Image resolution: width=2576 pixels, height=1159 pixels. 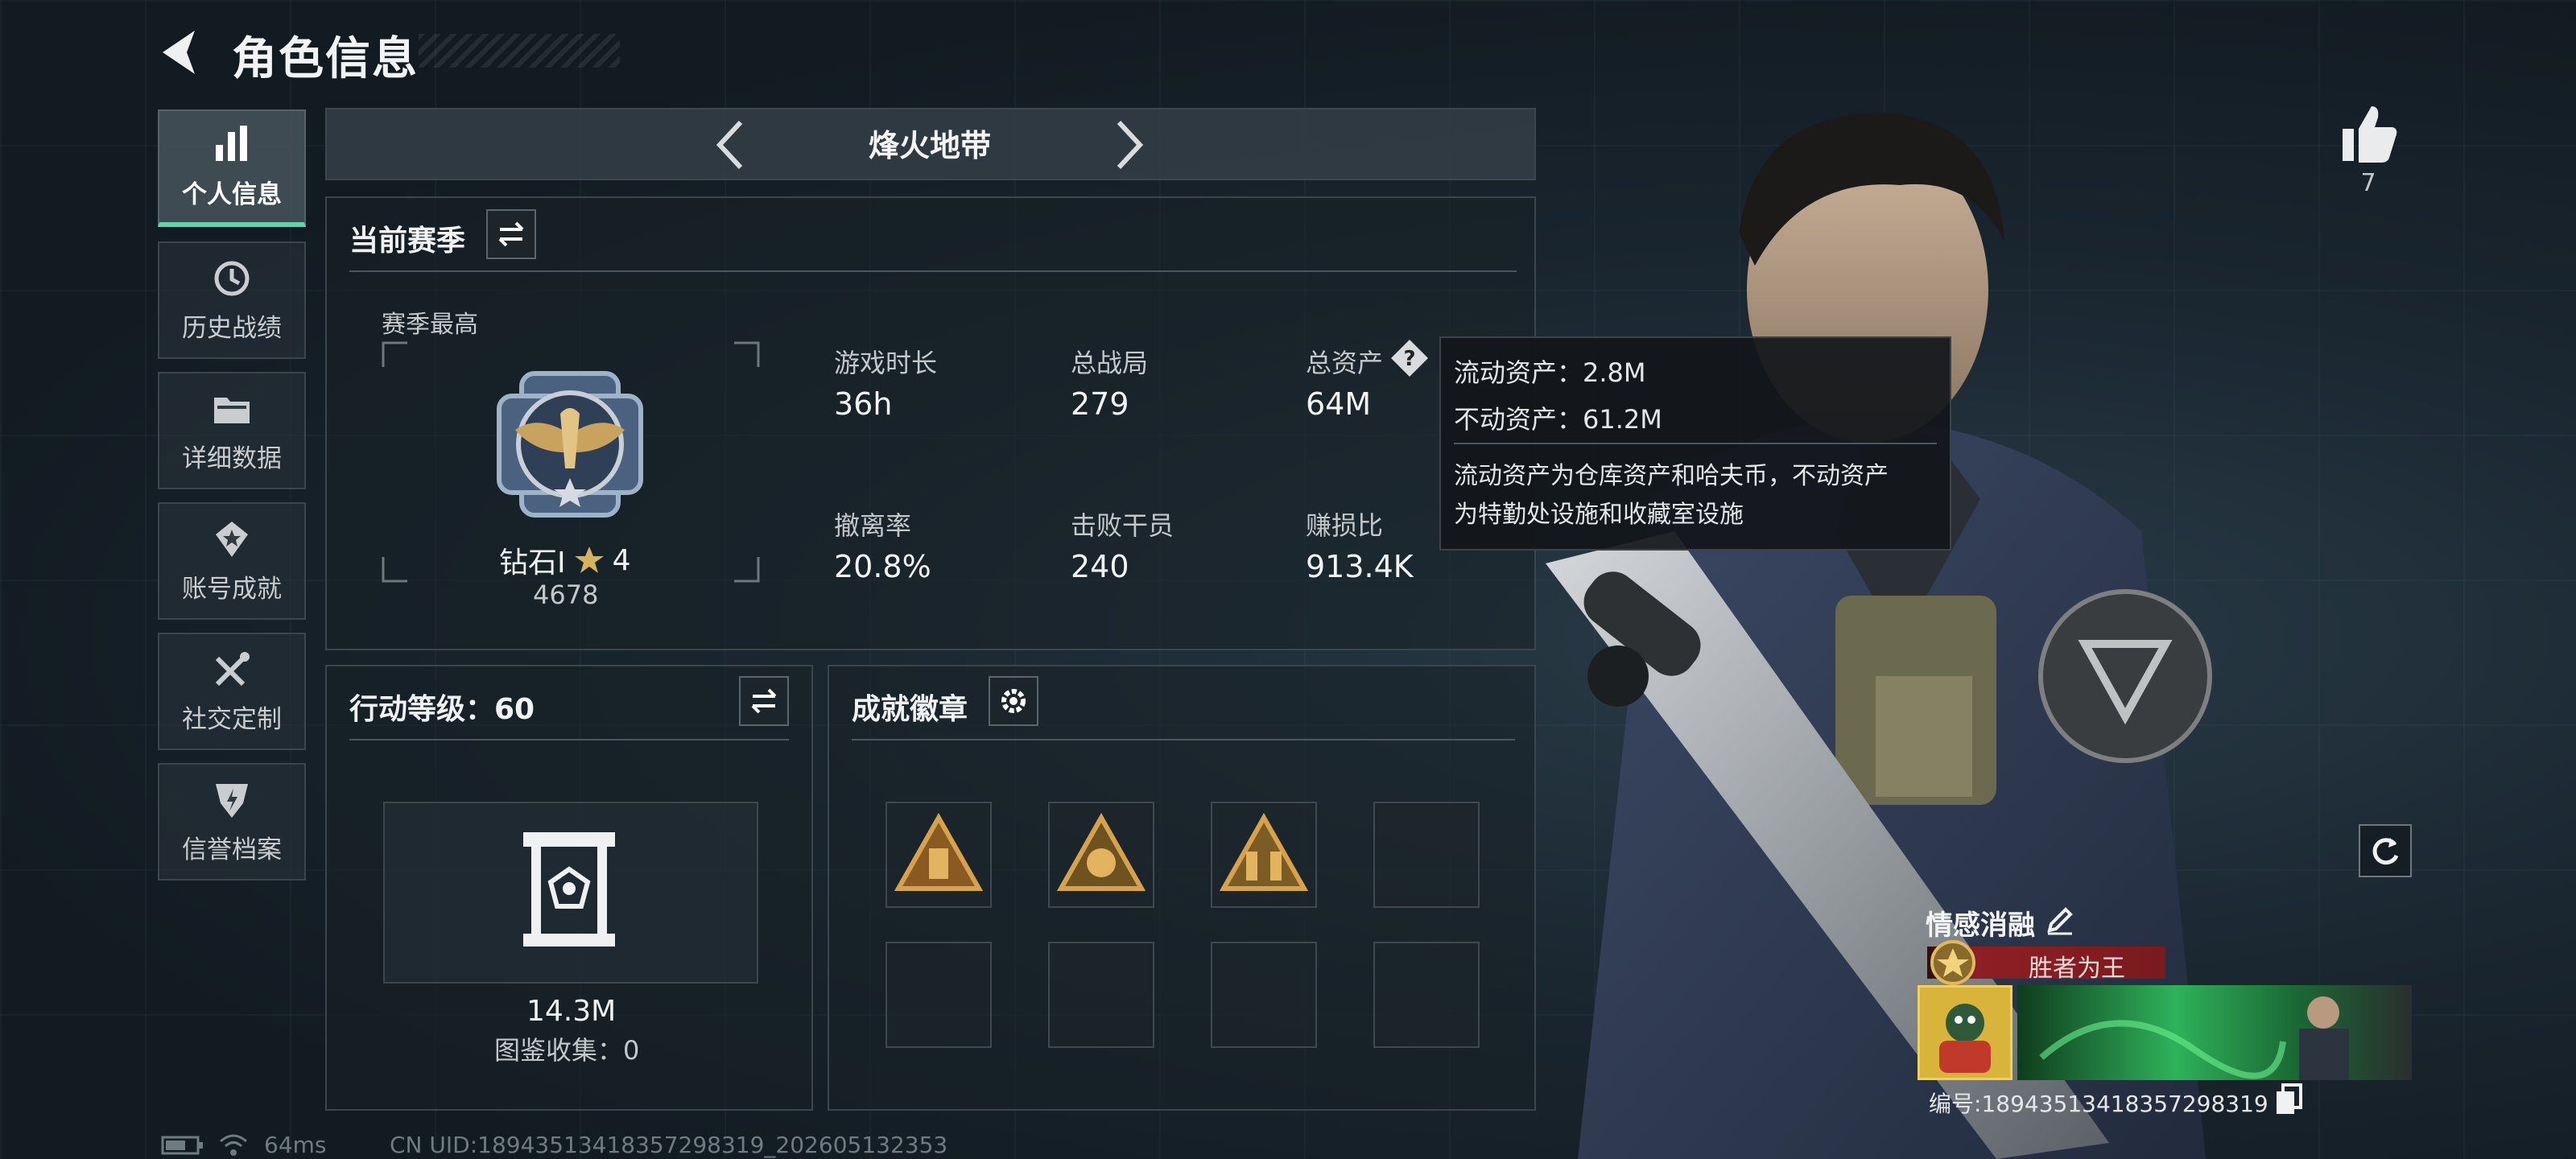 I want to click on achievements-title: 成就徽章, so click(x=910, y=709).